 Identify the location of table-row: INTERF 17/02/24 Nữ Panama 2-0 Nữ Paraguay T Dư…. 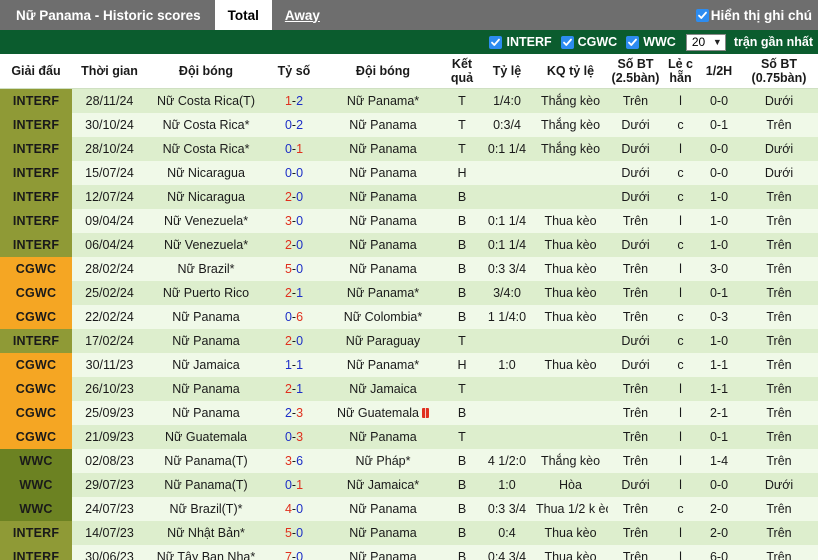
(409, 340).